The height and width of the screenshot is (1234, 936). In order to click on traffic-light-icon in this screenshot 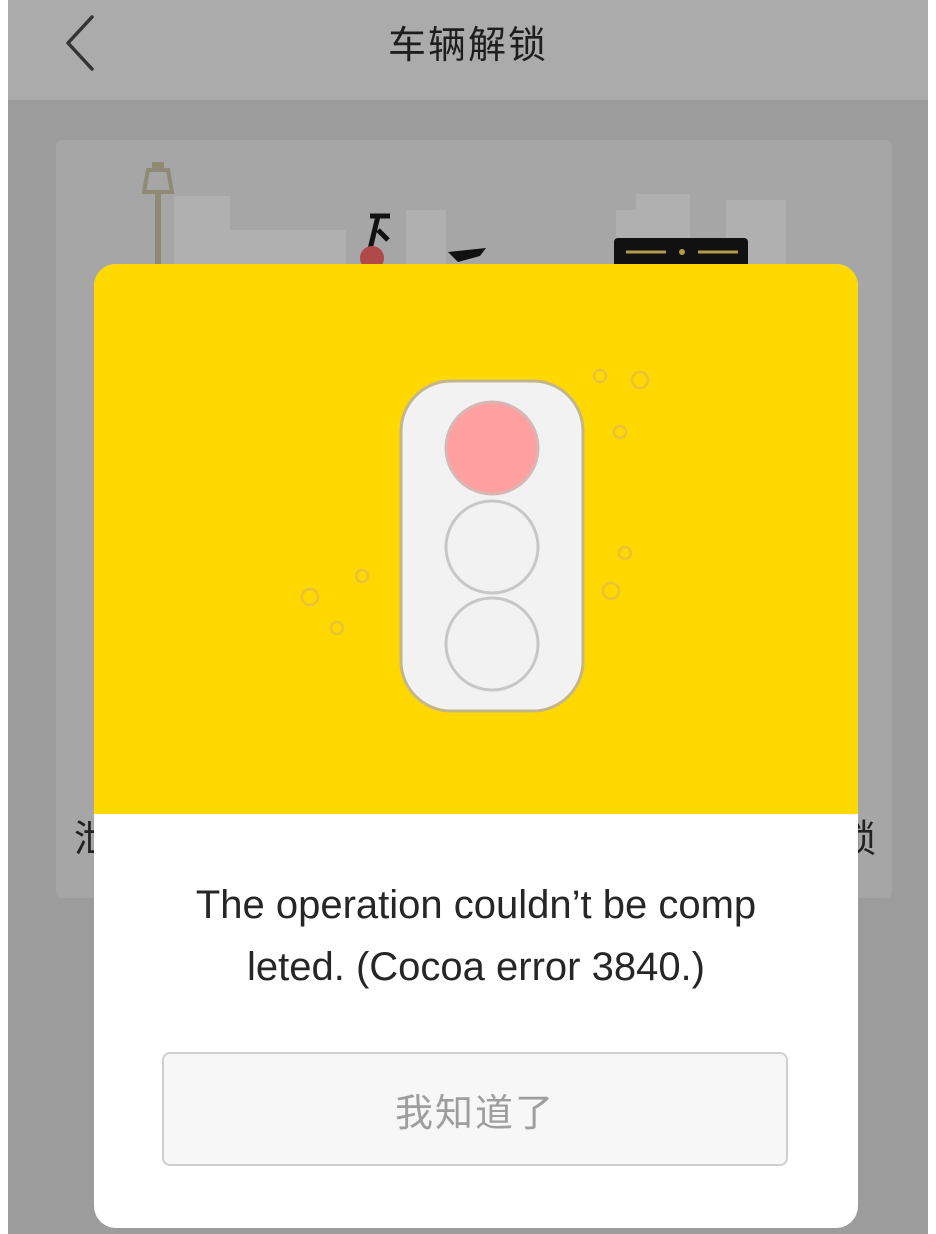, I will do `click(475, 540)`.